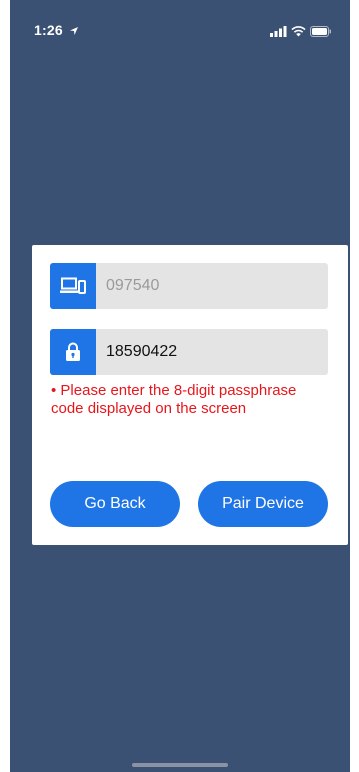 The width and height of the screenshot is (359, 772). I want to click on device-icon, so click(73, 286).